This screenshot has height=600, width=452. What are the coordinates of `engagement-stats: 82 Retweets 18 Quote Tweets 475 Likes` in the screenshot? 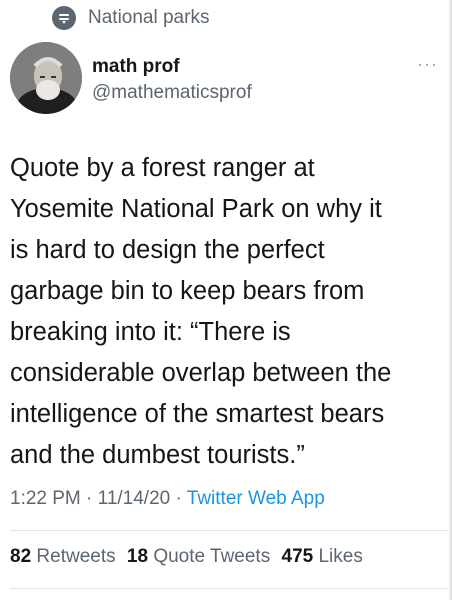 It's located at (186, 557).